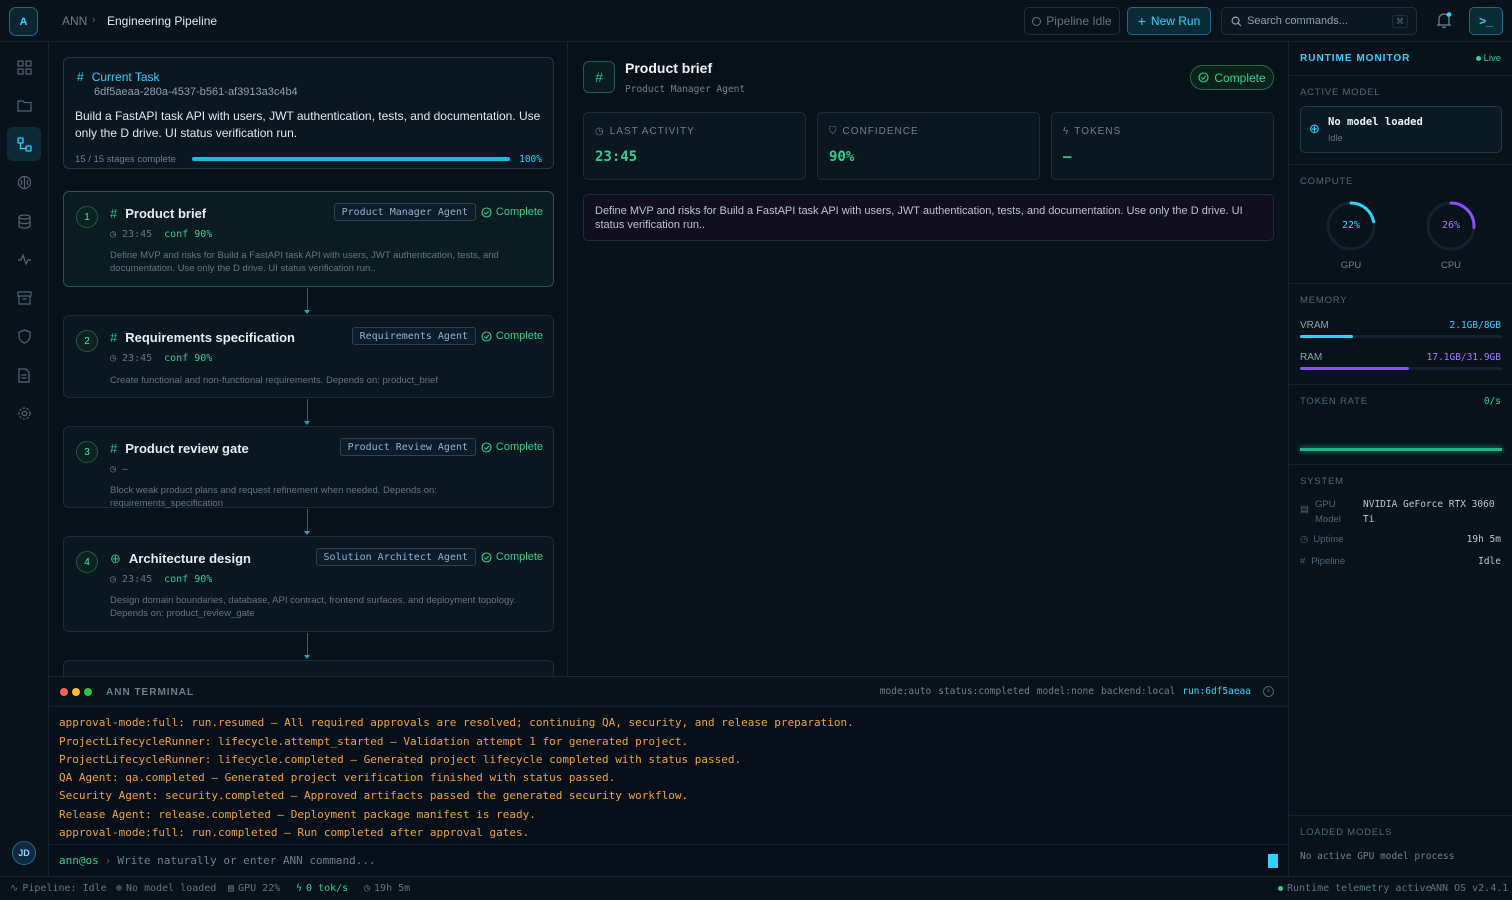 The image size is (1512, 900). What do you see at coordinates (87, 341) in the screenshot?
I see `stage-number: 2` at bounding box center [87, 341].